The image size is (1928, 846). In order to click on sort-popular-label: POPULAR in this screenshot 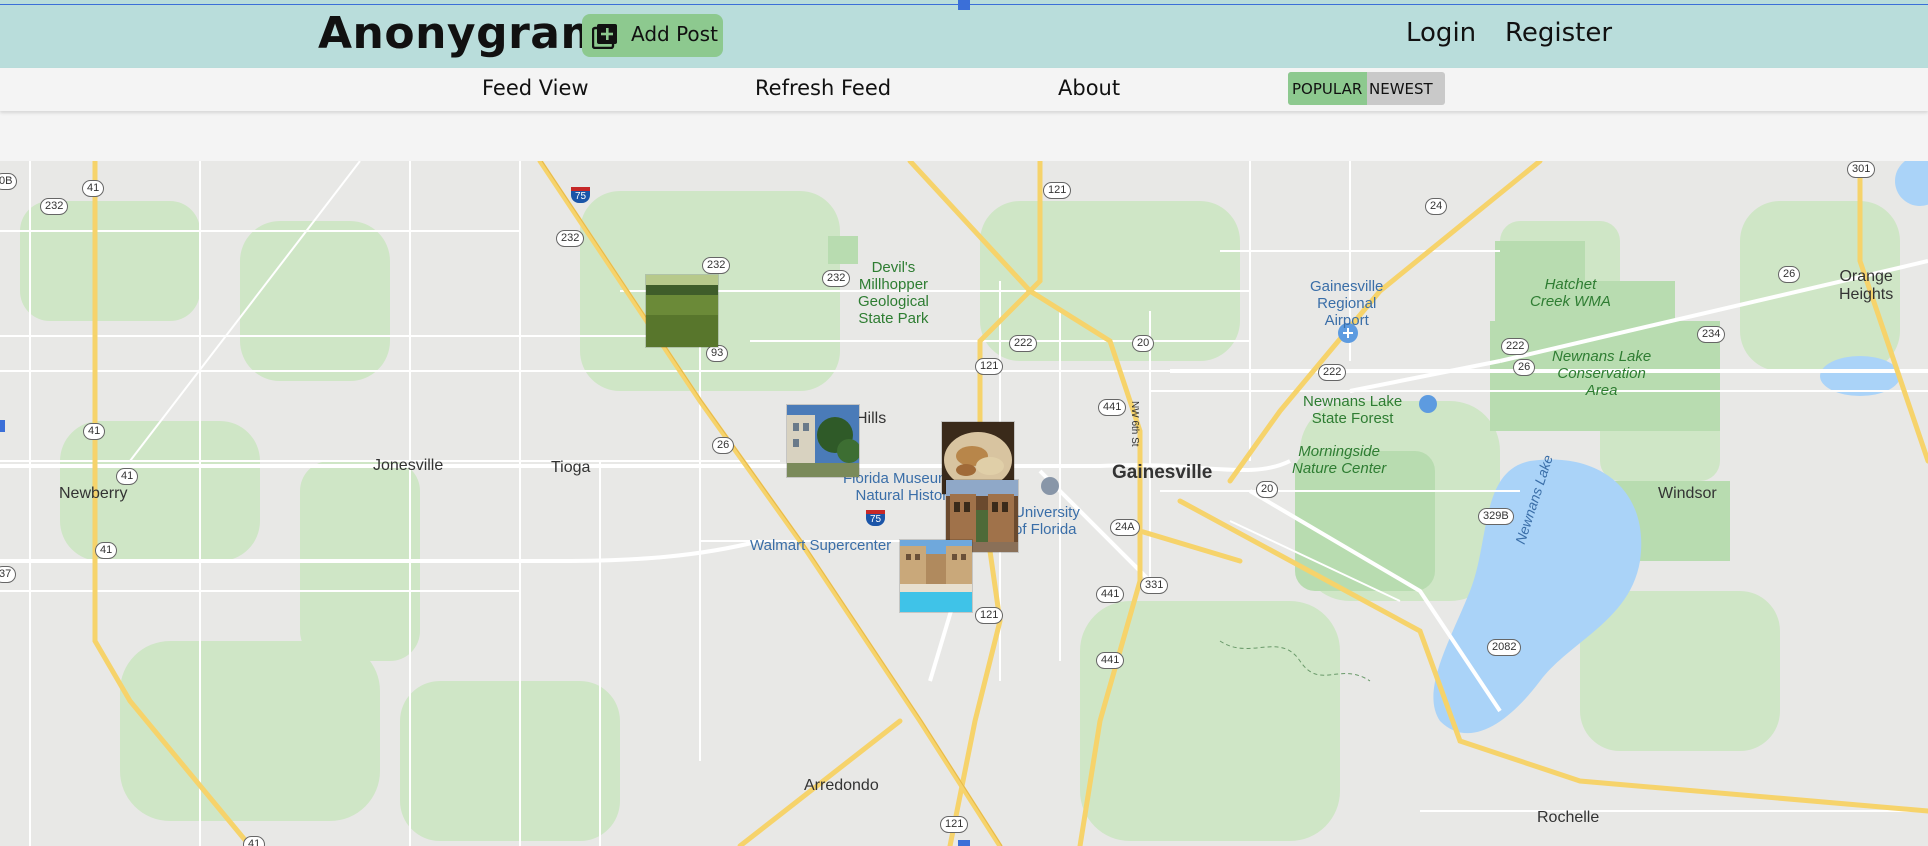, I will do `click(1327, 89)`.